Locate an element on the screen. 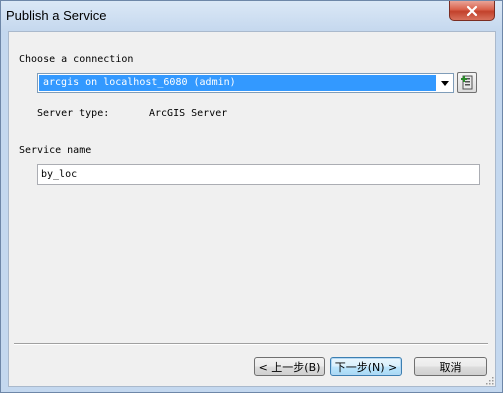 The height and width of the screenshot is (393, 503). server-type-label: Server type: is located at coordinates (73, 113).